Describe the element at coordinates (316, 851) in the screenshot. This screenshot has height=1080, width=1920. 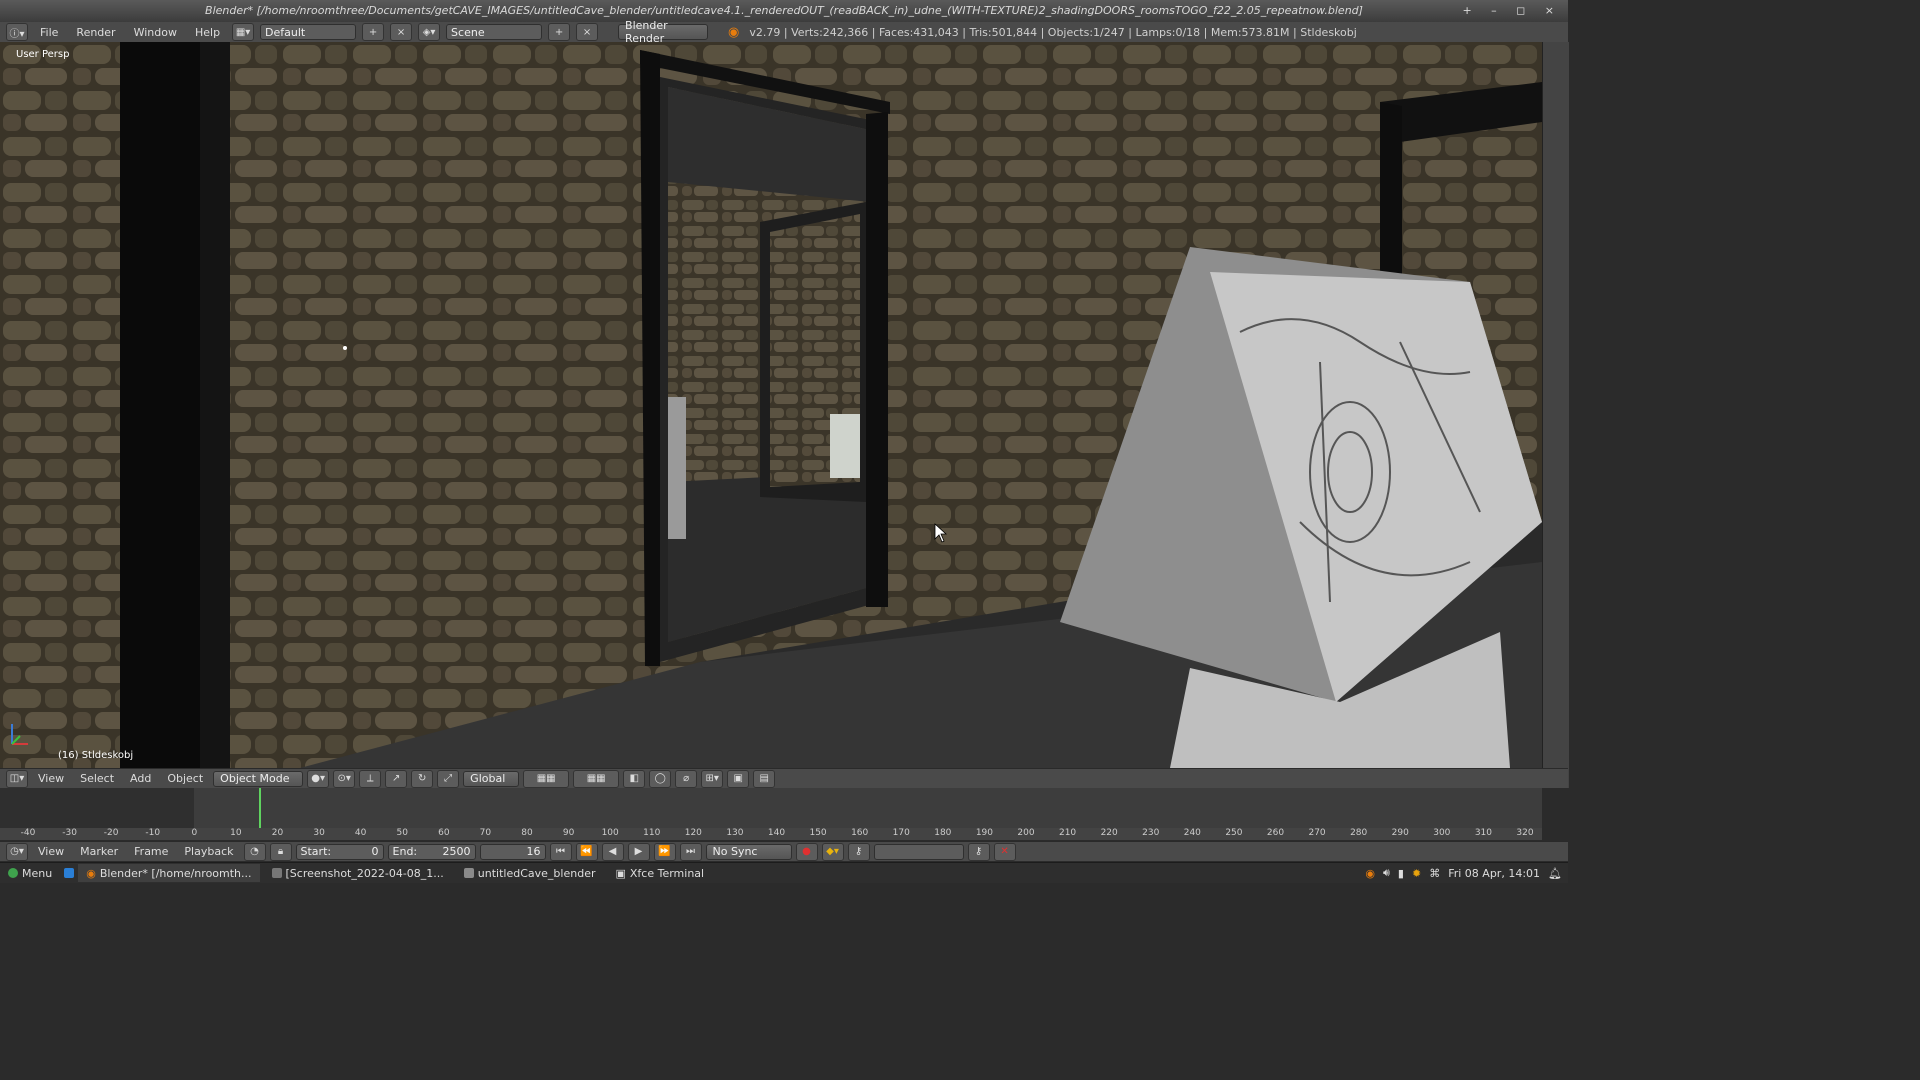
I see `start-frame-label: Start:` at that location.